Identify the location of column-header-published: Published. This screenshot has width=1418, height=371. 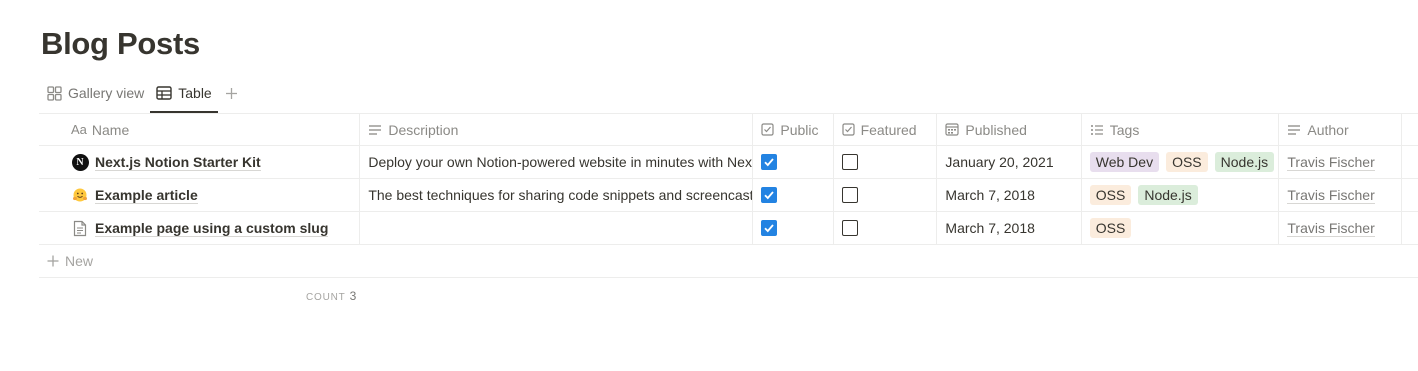
(1009, 129).